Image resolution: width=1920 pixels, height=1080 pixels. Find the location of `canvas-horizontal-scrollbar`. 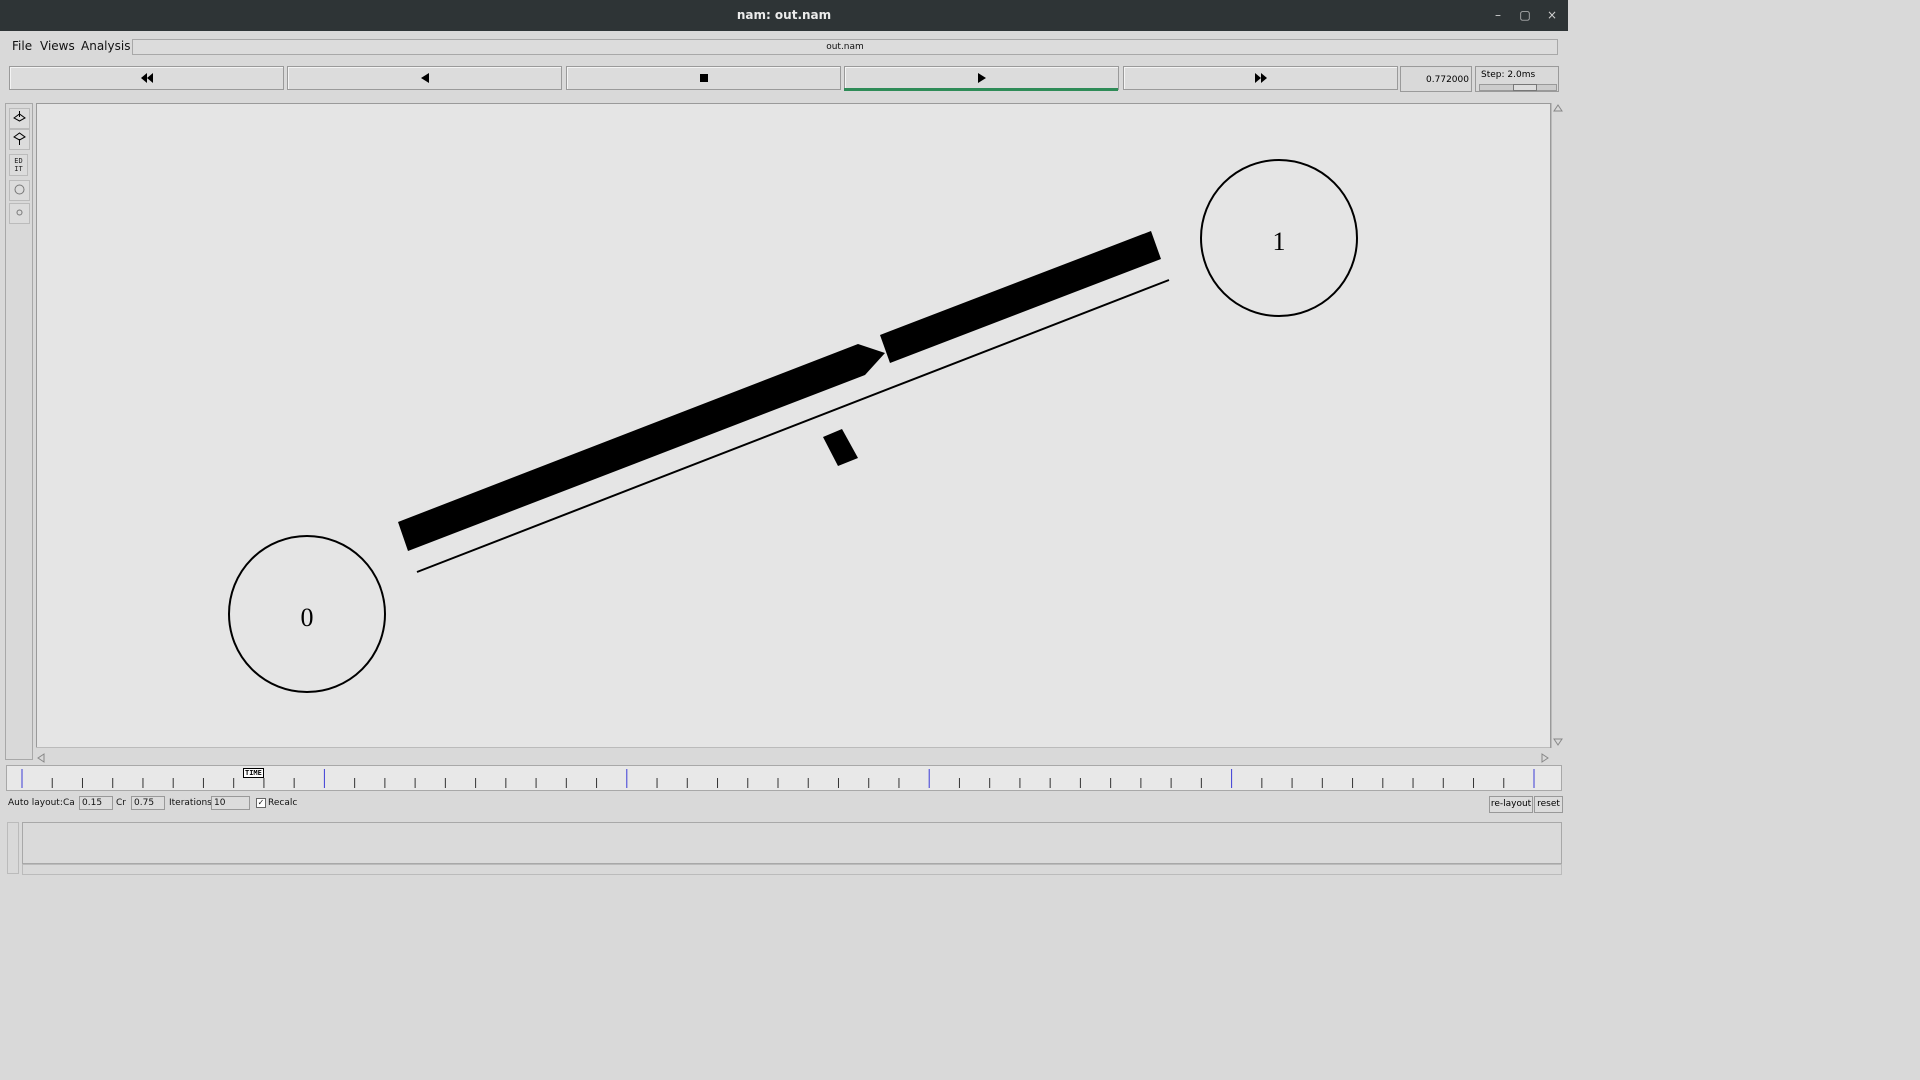

canvas-horizontal-scrollbar is located at coordinates (793, 755).